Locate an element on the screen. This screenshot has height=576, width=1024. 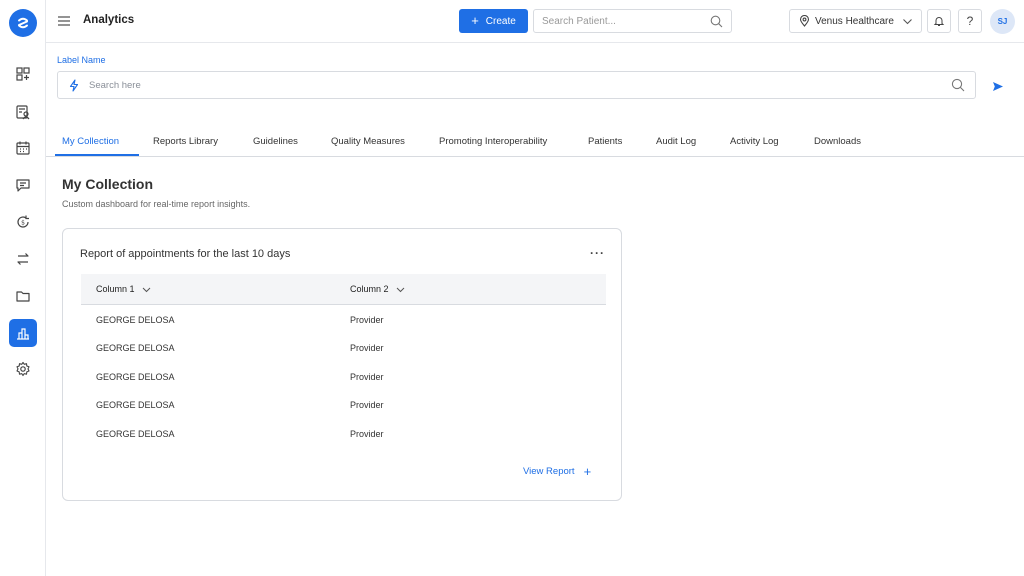
sidebar: $ is located at coordinates (23, 288).